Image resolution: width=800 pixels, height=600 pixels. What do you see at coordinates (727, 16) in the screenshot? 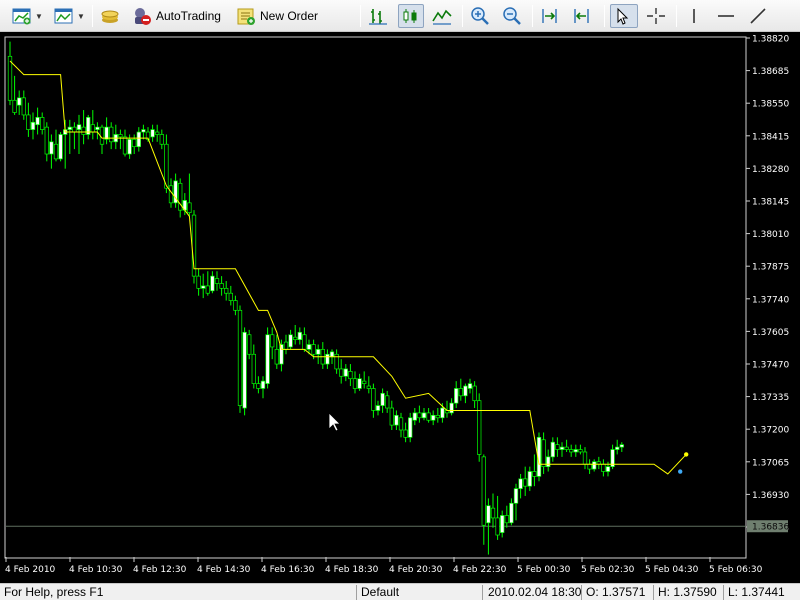
I see `horizontal-line-button` at bounding box center [727, 16].